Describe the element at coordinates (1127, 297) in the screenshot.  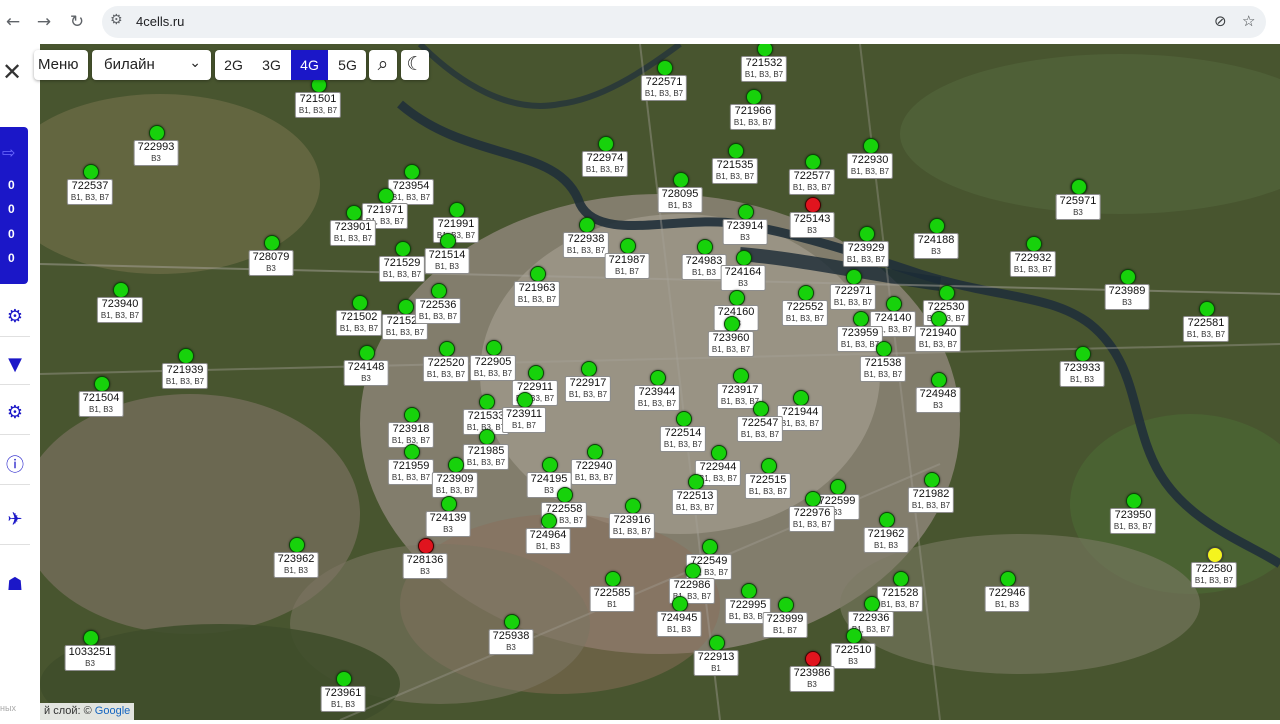
I see `tower-label: 723989 B3` at that location.